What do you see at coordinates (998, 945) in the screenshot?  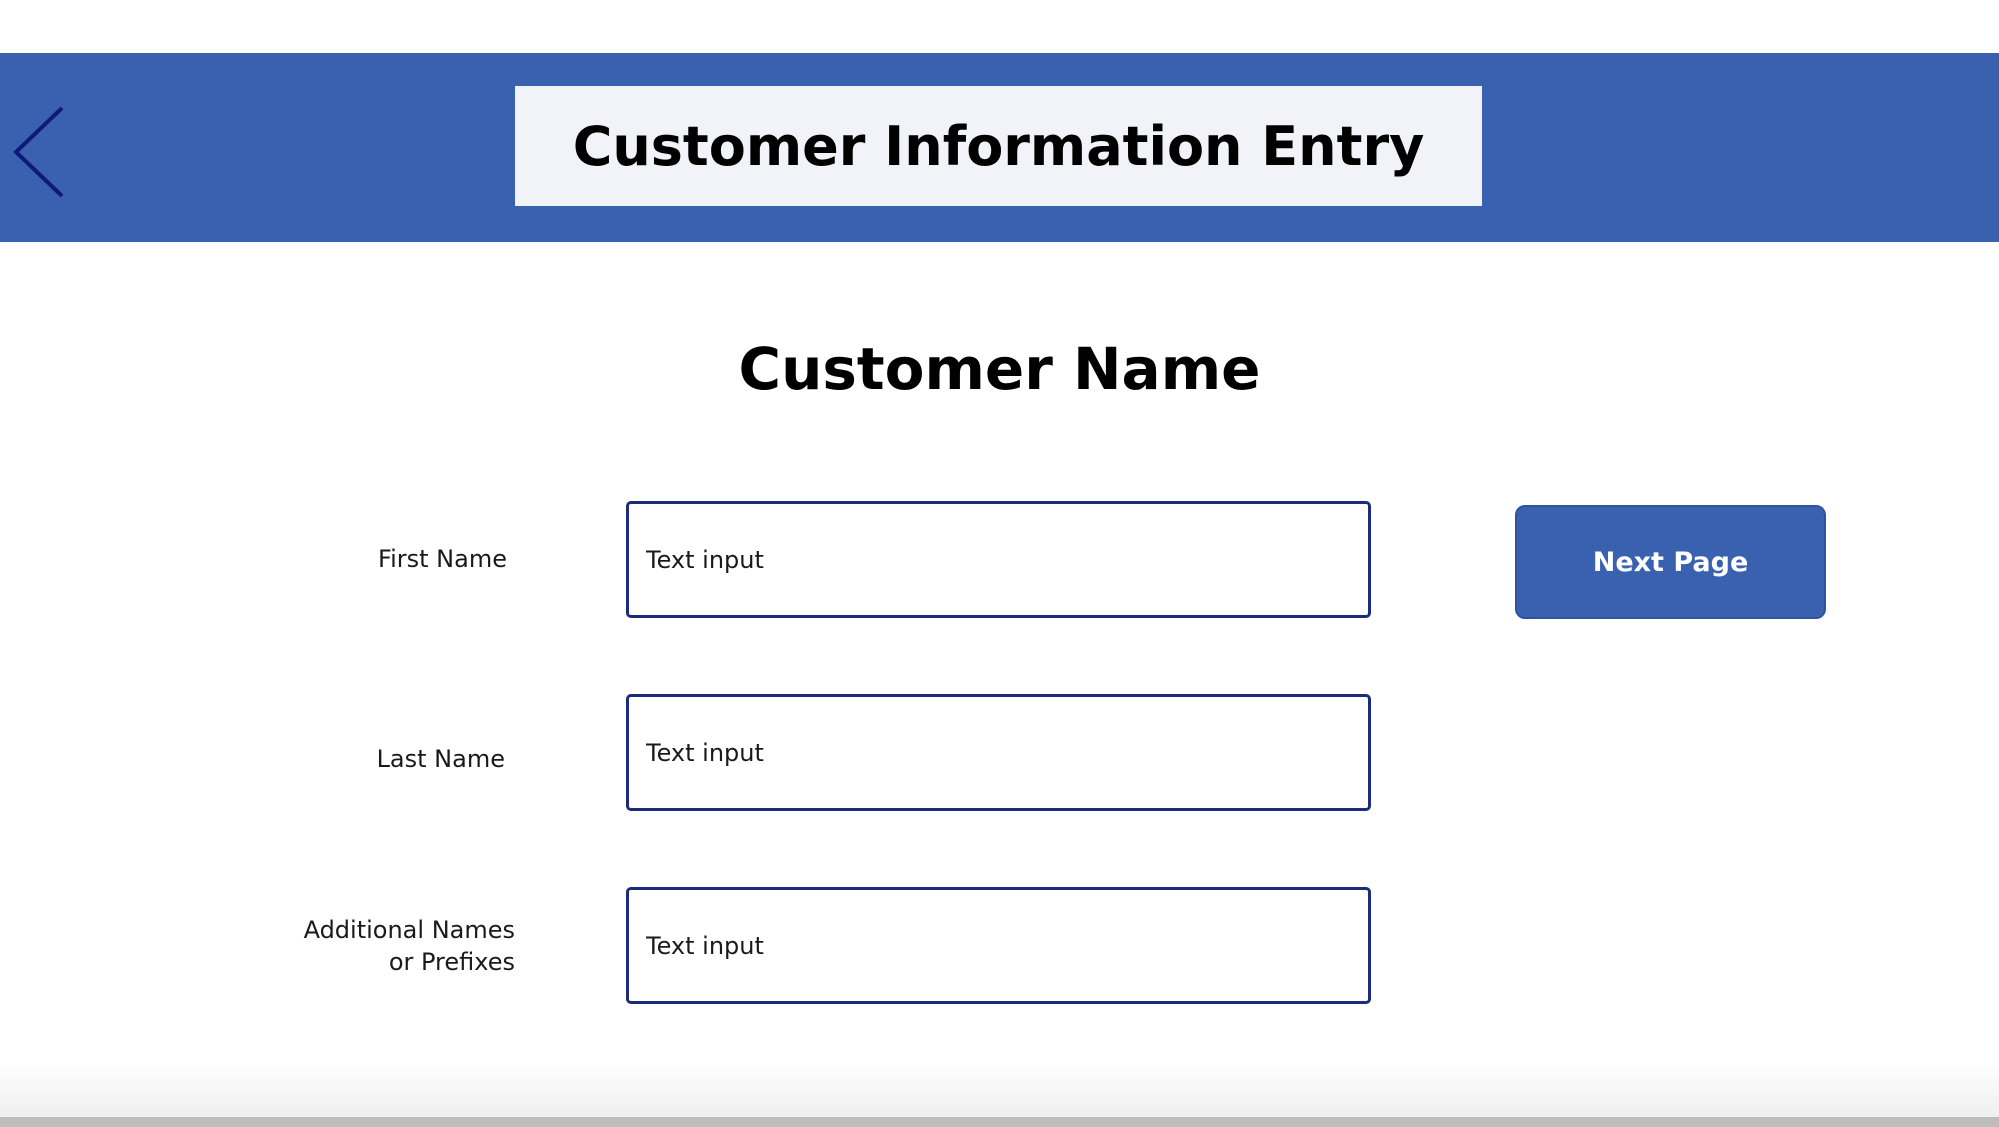 I see `additional-names-input` at bounding box center [998, 945].